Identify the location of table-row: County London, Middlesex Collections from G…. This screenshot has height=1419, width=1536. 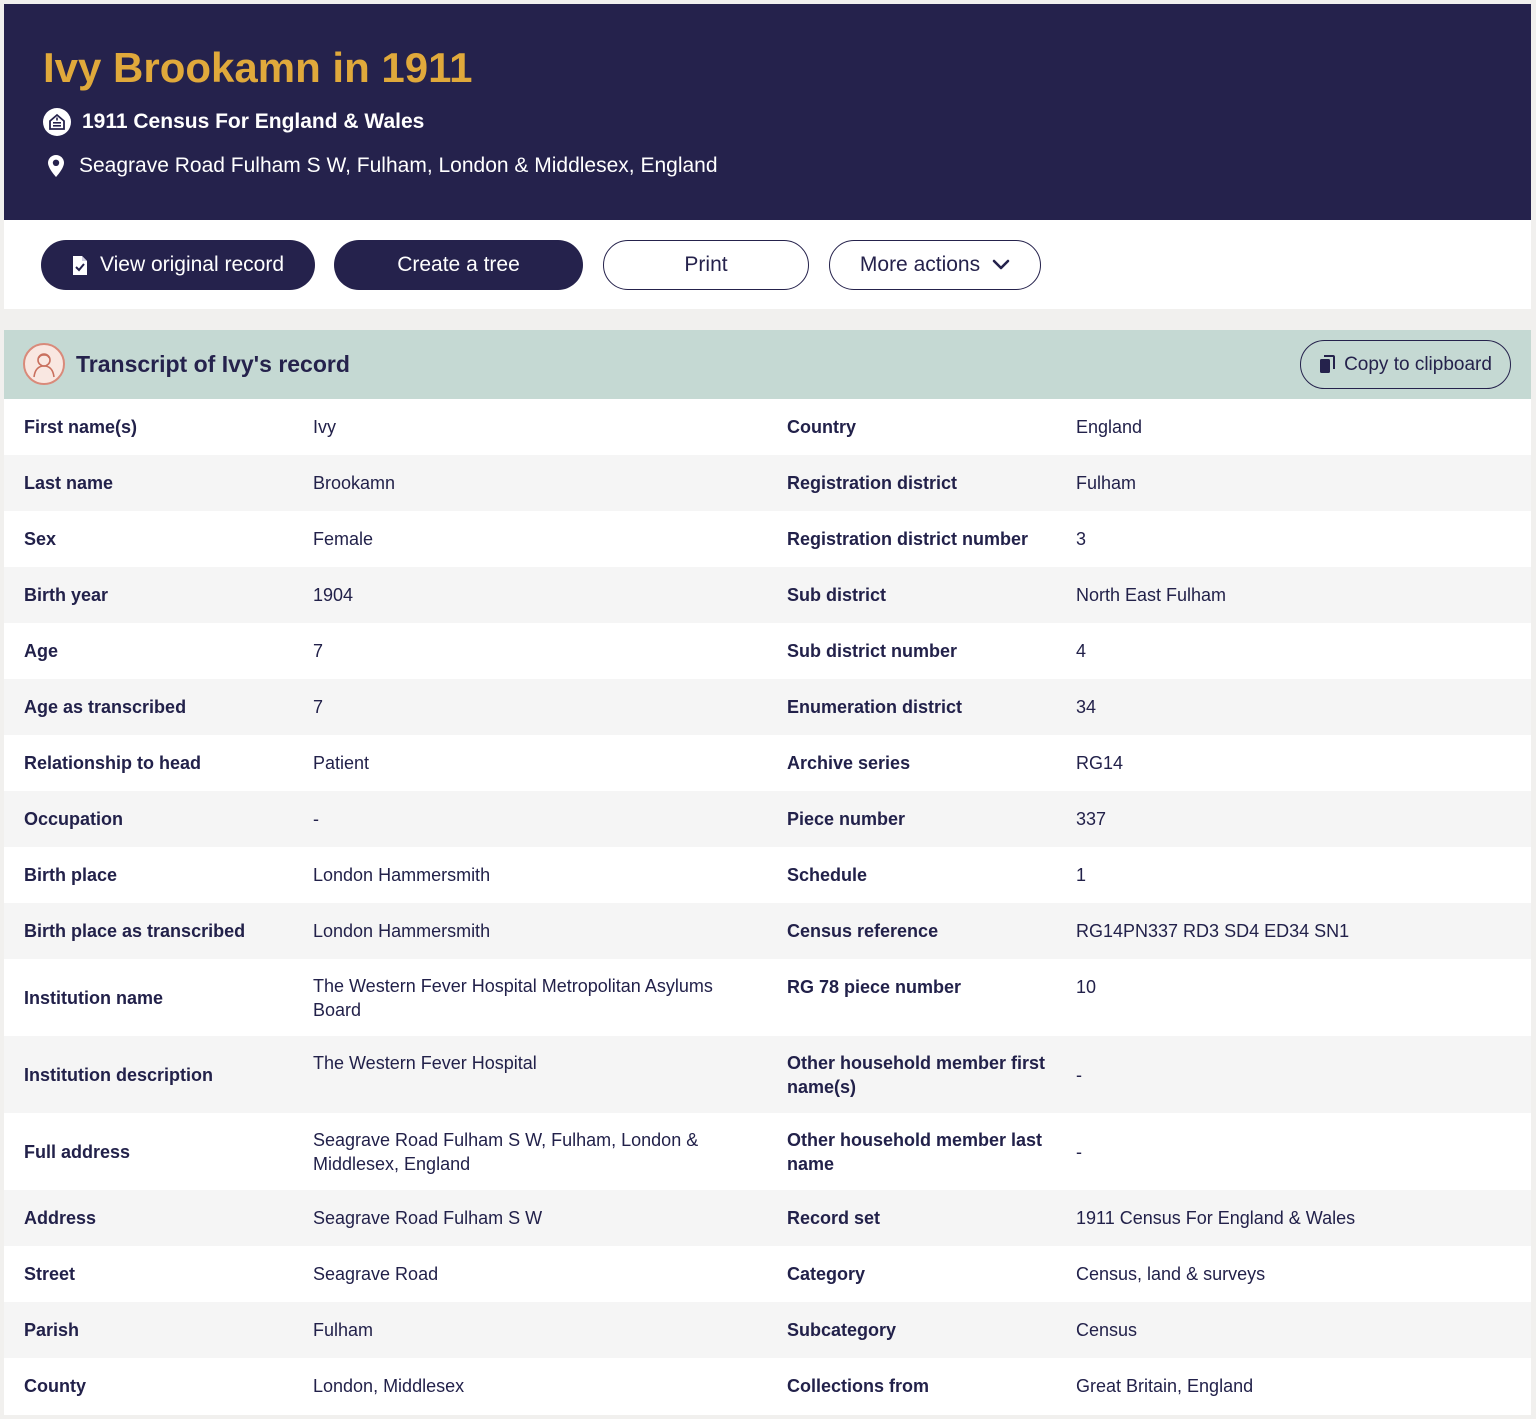
(767, 1386).